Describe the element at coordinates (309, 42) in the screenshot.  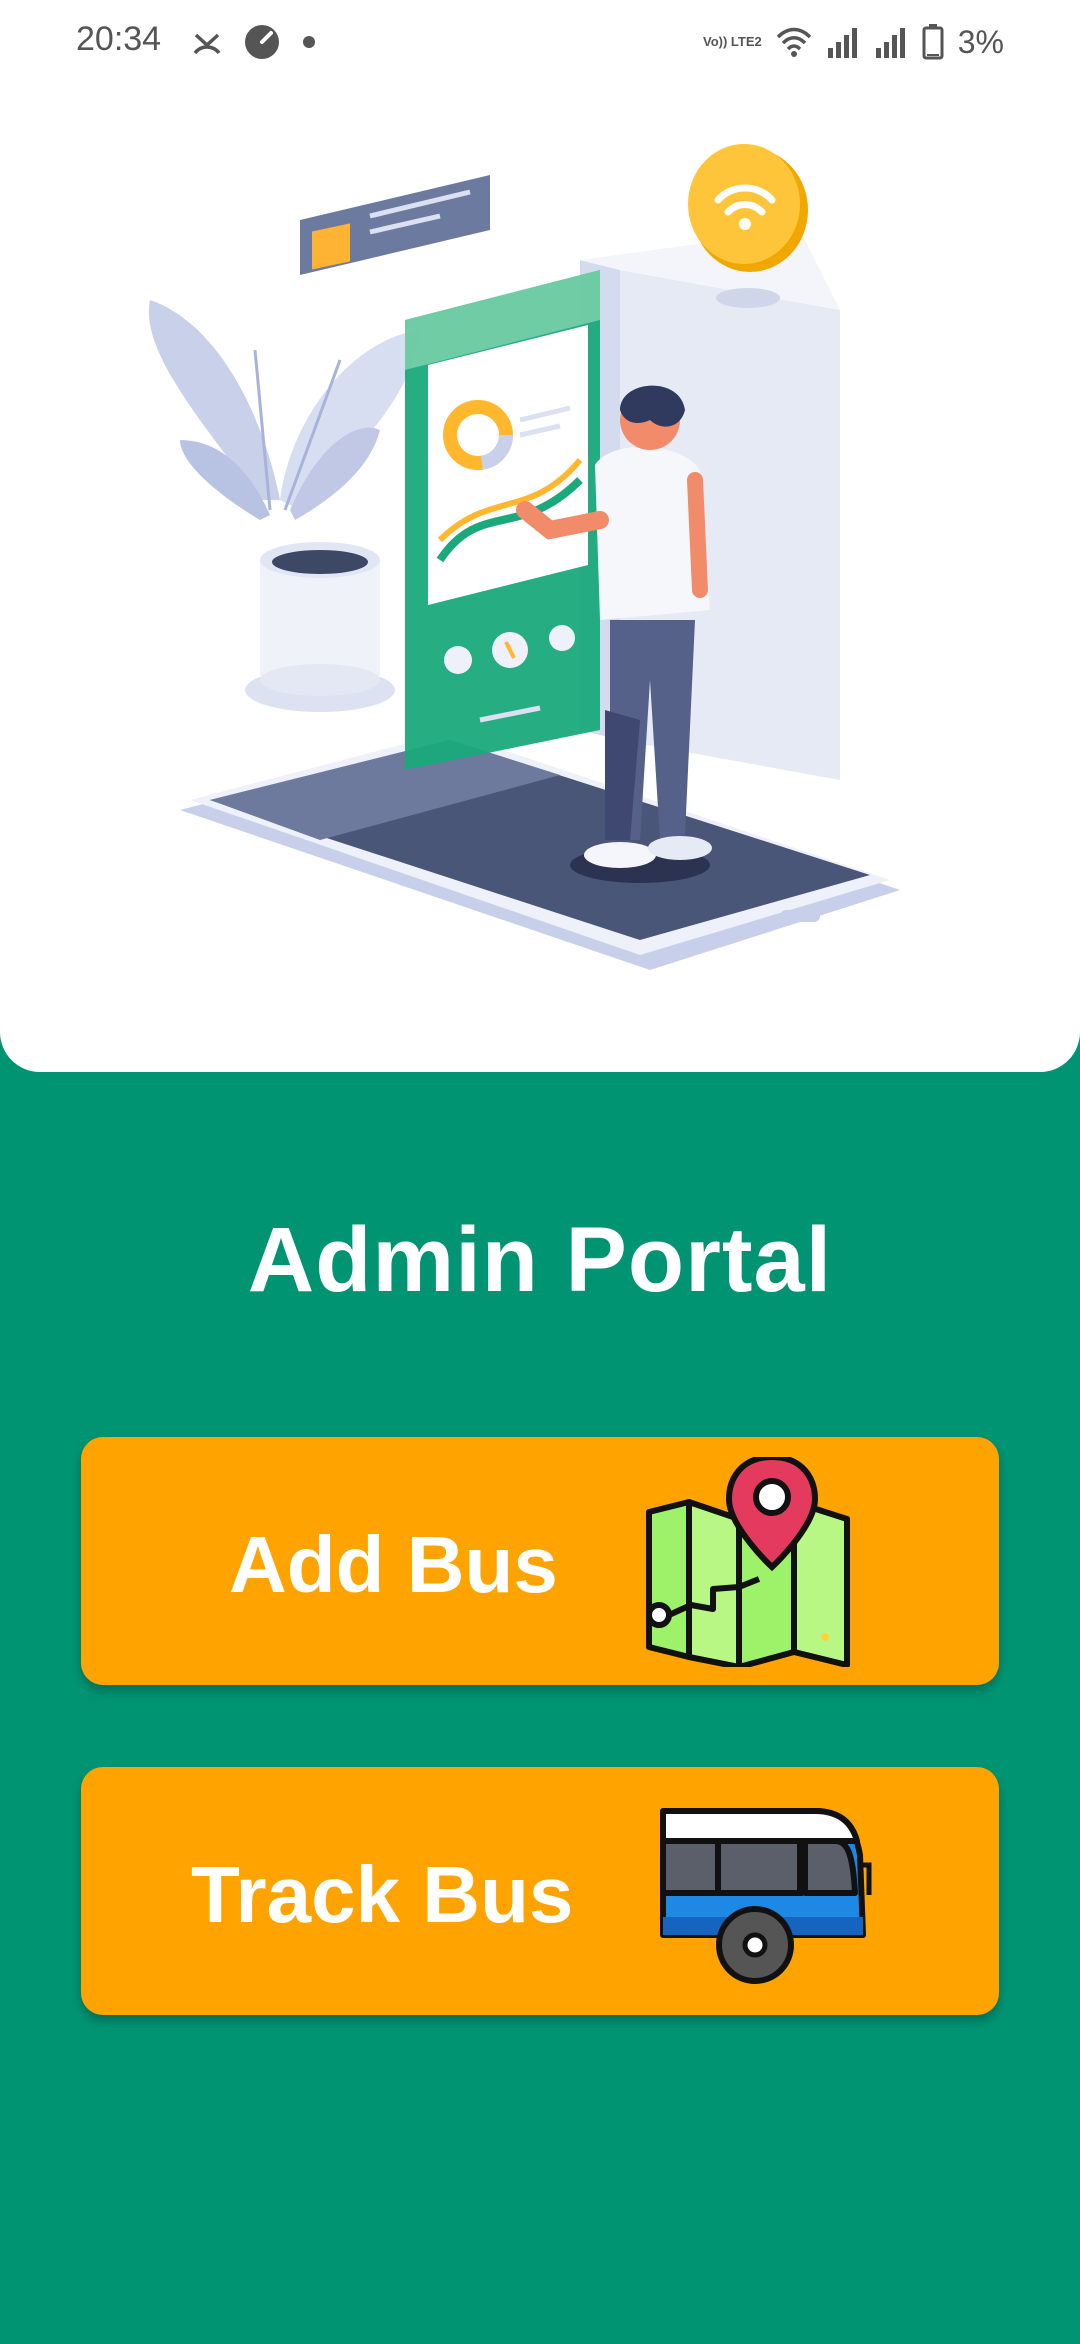
I see `dot-icon` at that location.